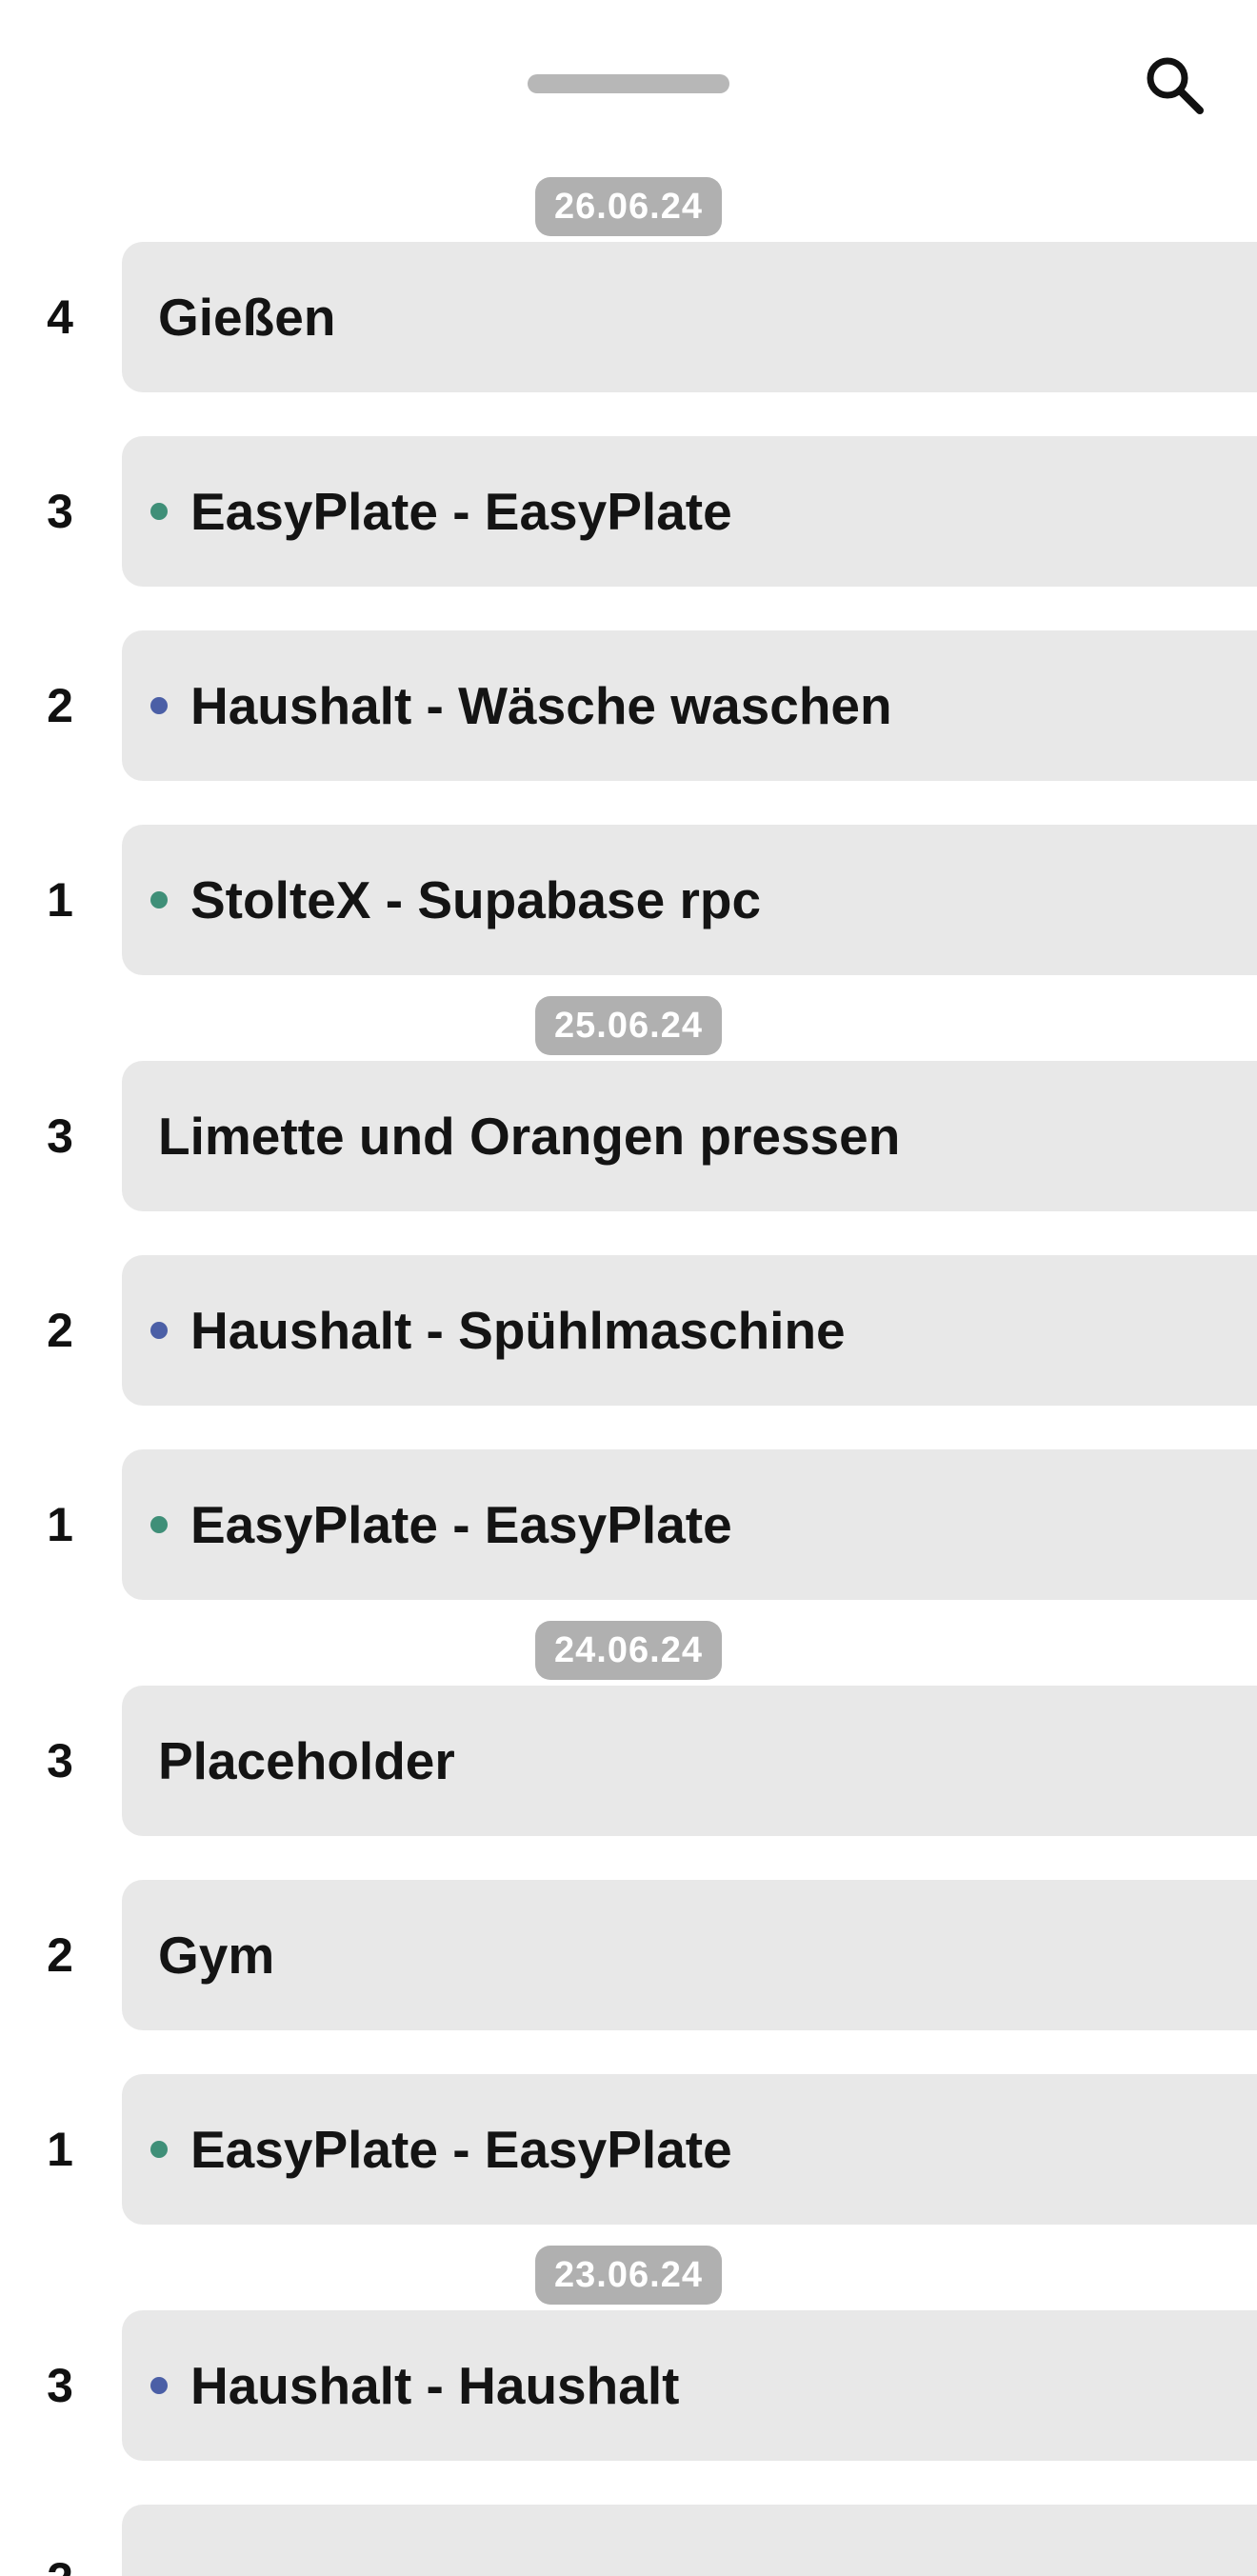  I want to click on entry-title: Gießen, so click(247, 317).